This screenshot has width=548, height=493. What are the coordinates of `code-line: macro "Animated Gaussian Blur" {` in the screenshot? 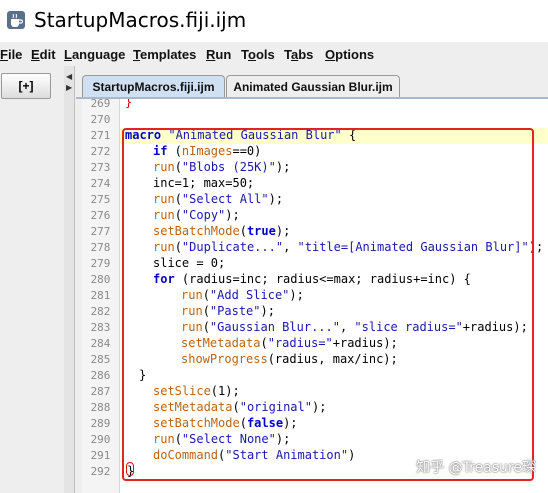 It's located at (241, 135).